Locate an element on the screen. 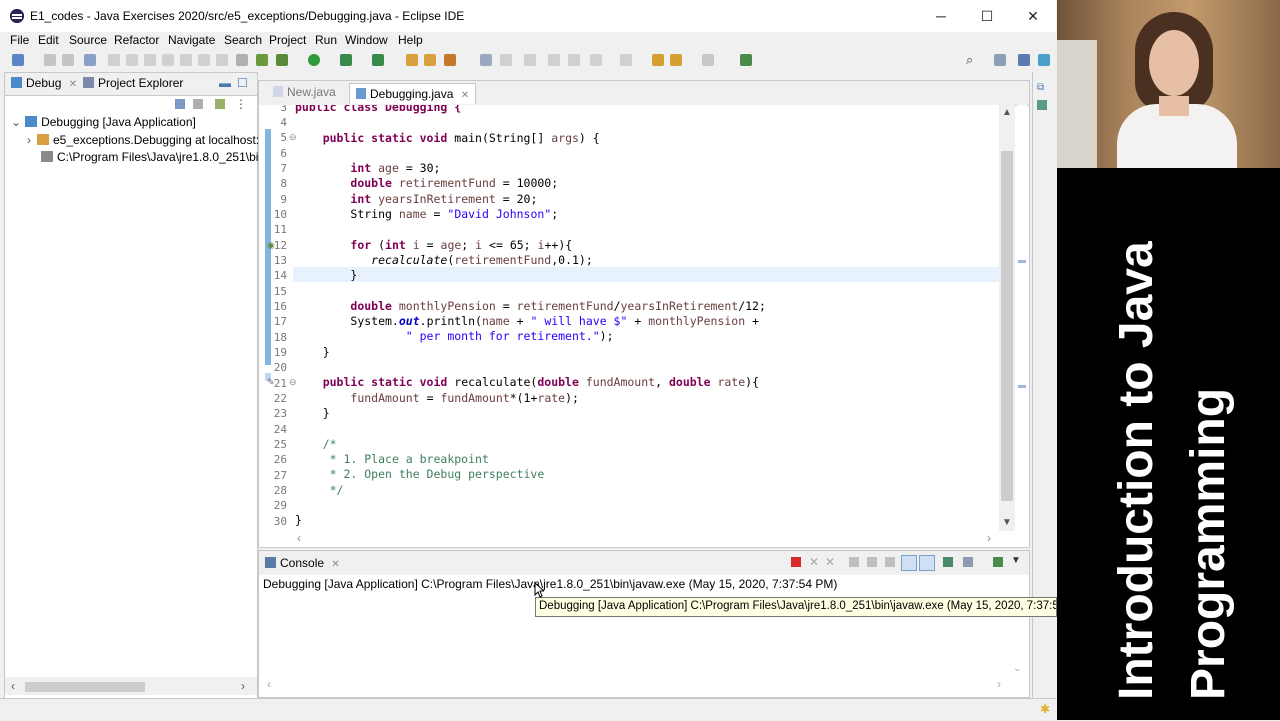 This screenshot has height=721, width=1280. use-step-filters-icon is located at coordinates (262, 60).